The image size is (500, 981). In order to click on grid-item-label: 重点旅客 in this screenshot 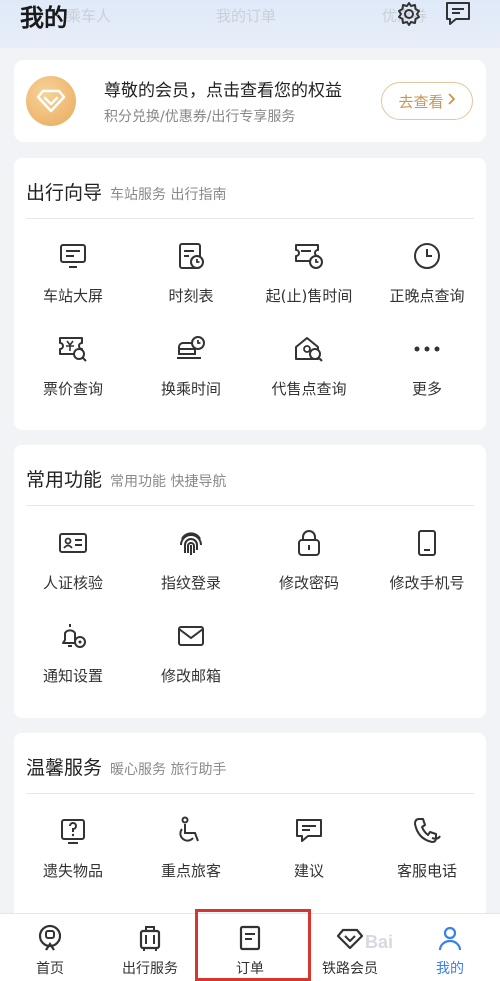, I will do `click(190, 871)`.